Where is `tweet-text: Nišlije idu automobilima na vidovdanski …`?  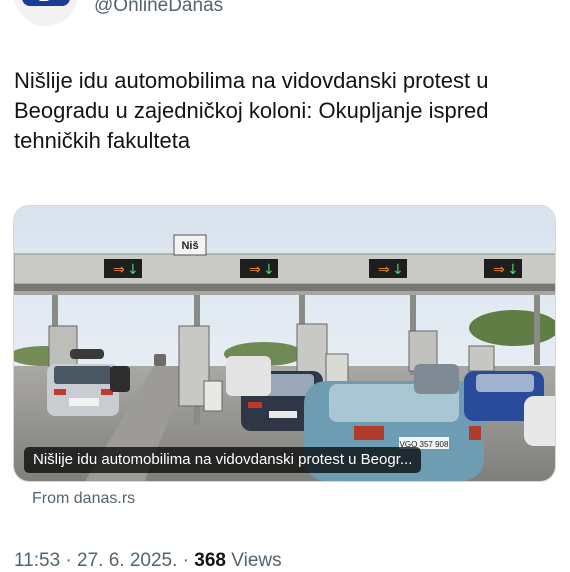 tweet-text: Nišlije idu automobilima na vidovdanski … is located at coordinates (251, 110).